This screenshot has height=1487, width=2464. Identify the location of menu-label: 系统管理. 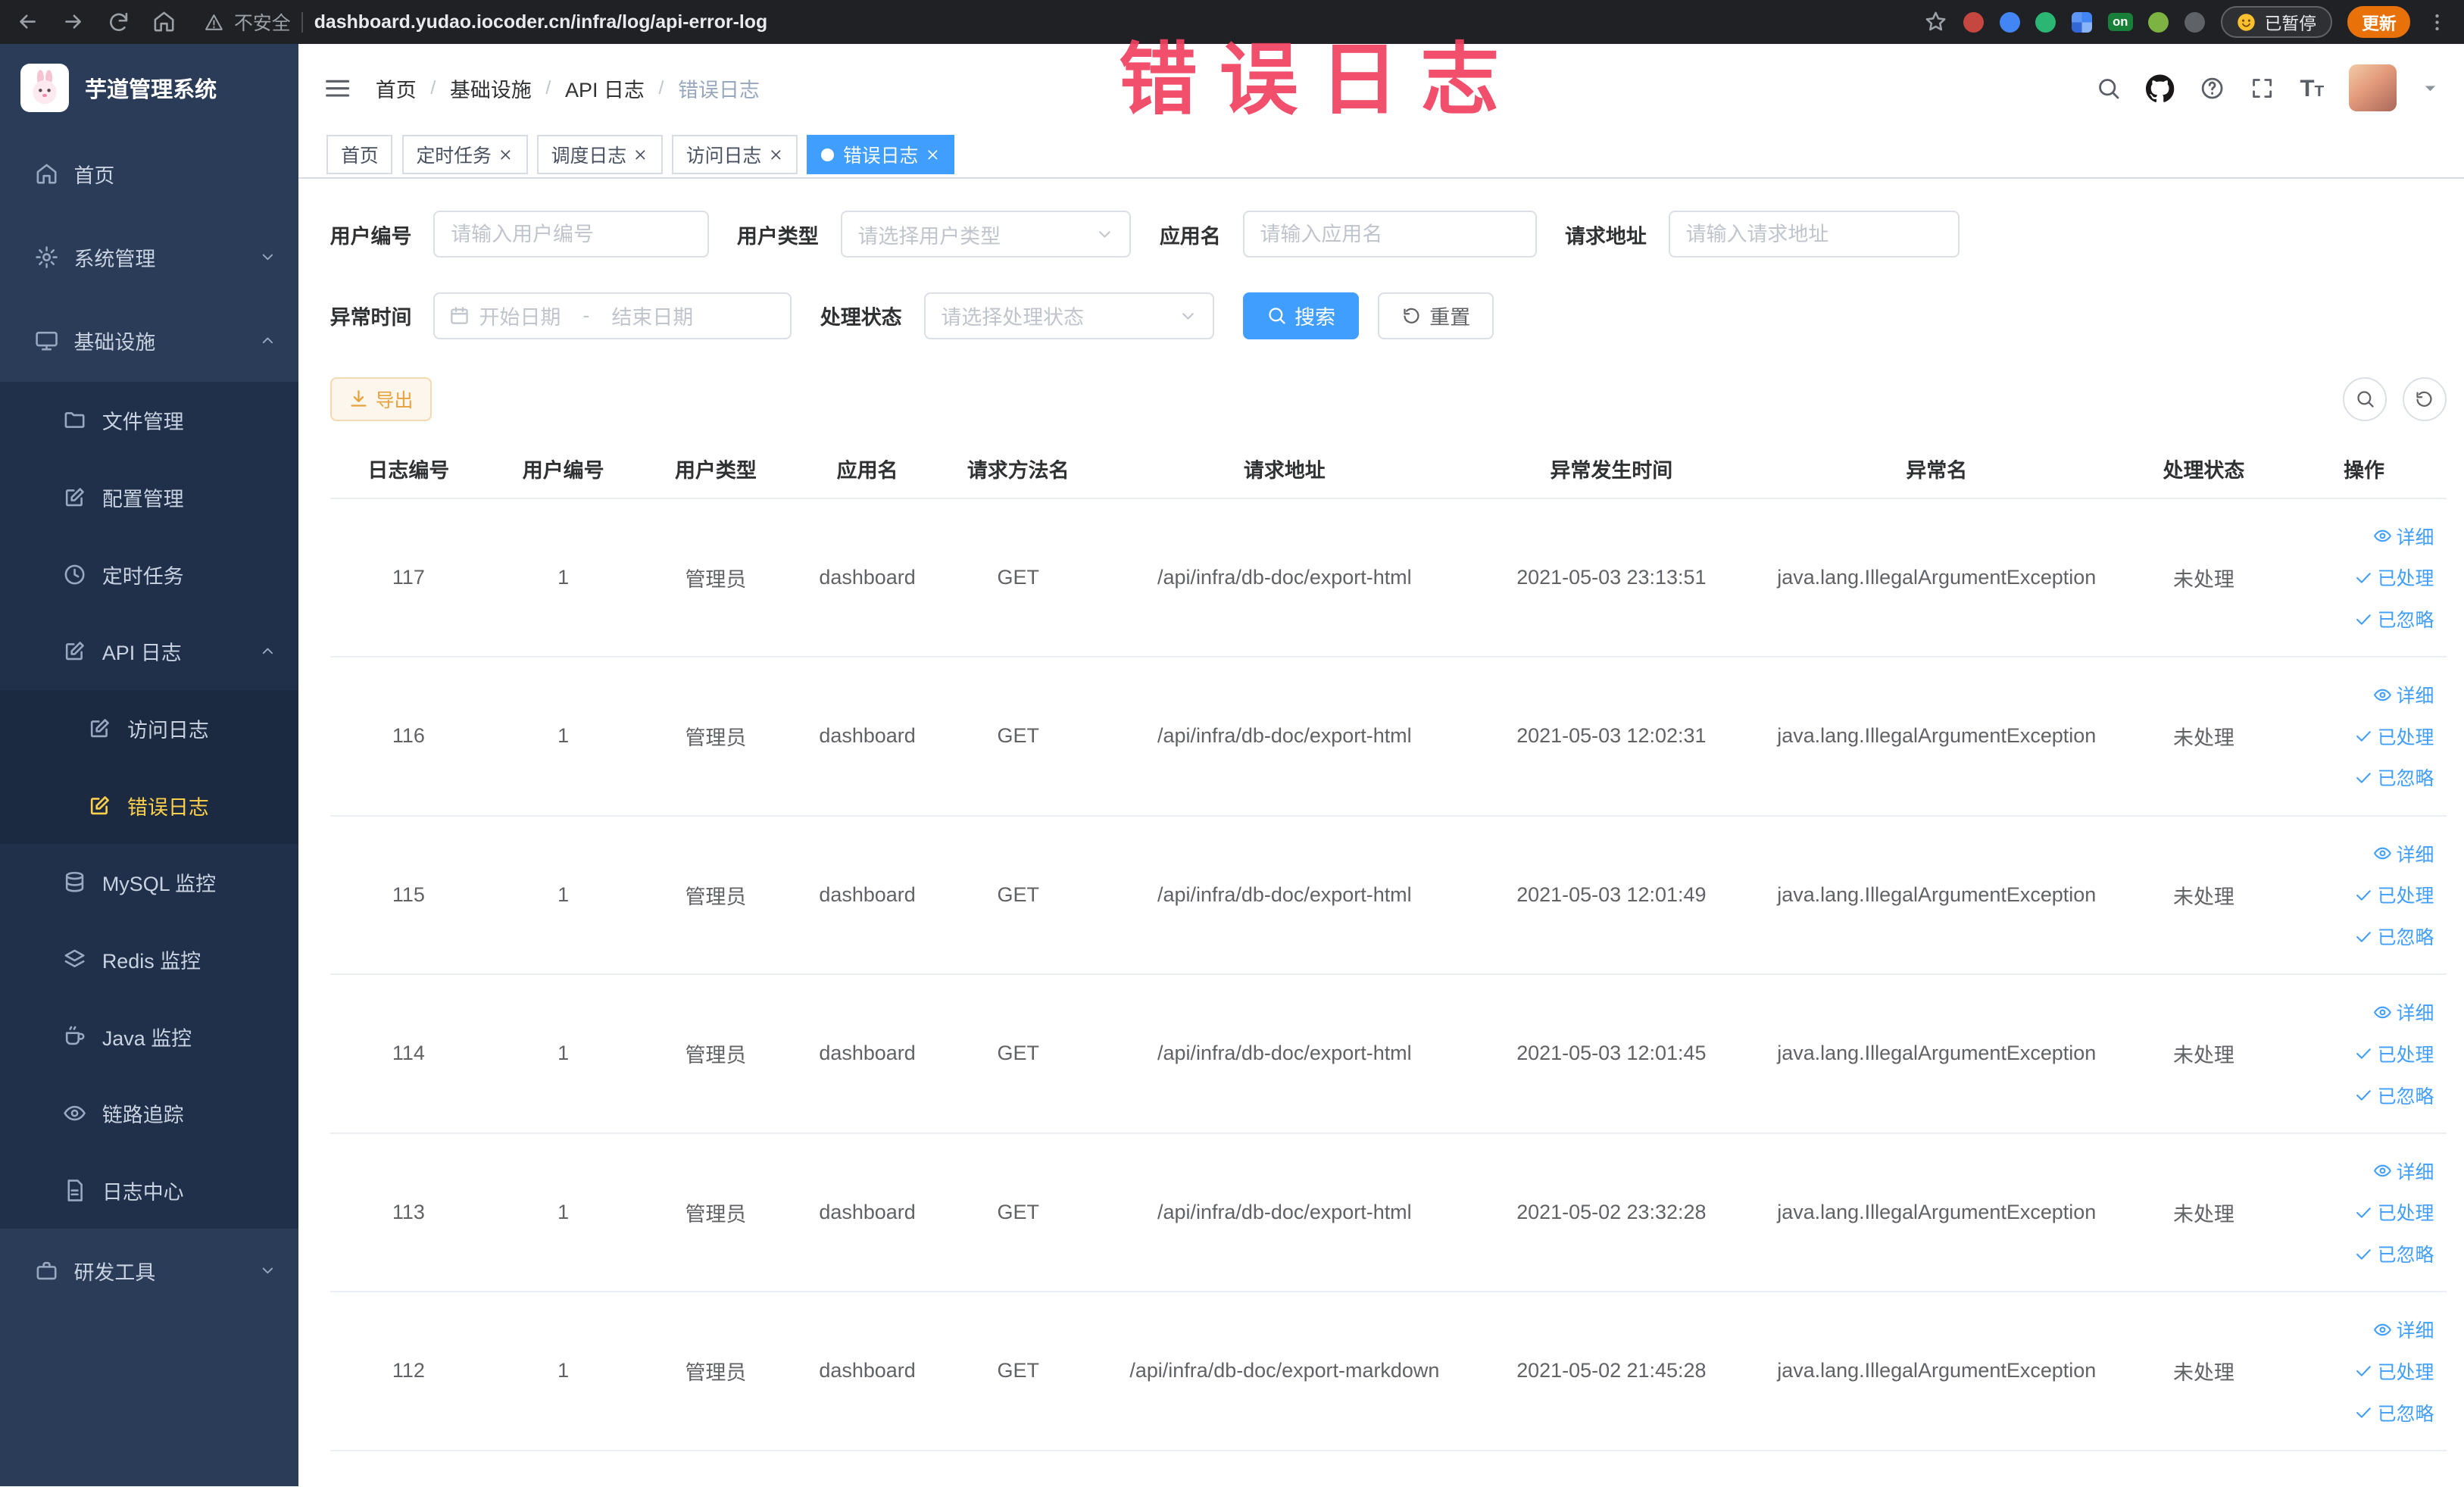
(114, 258).